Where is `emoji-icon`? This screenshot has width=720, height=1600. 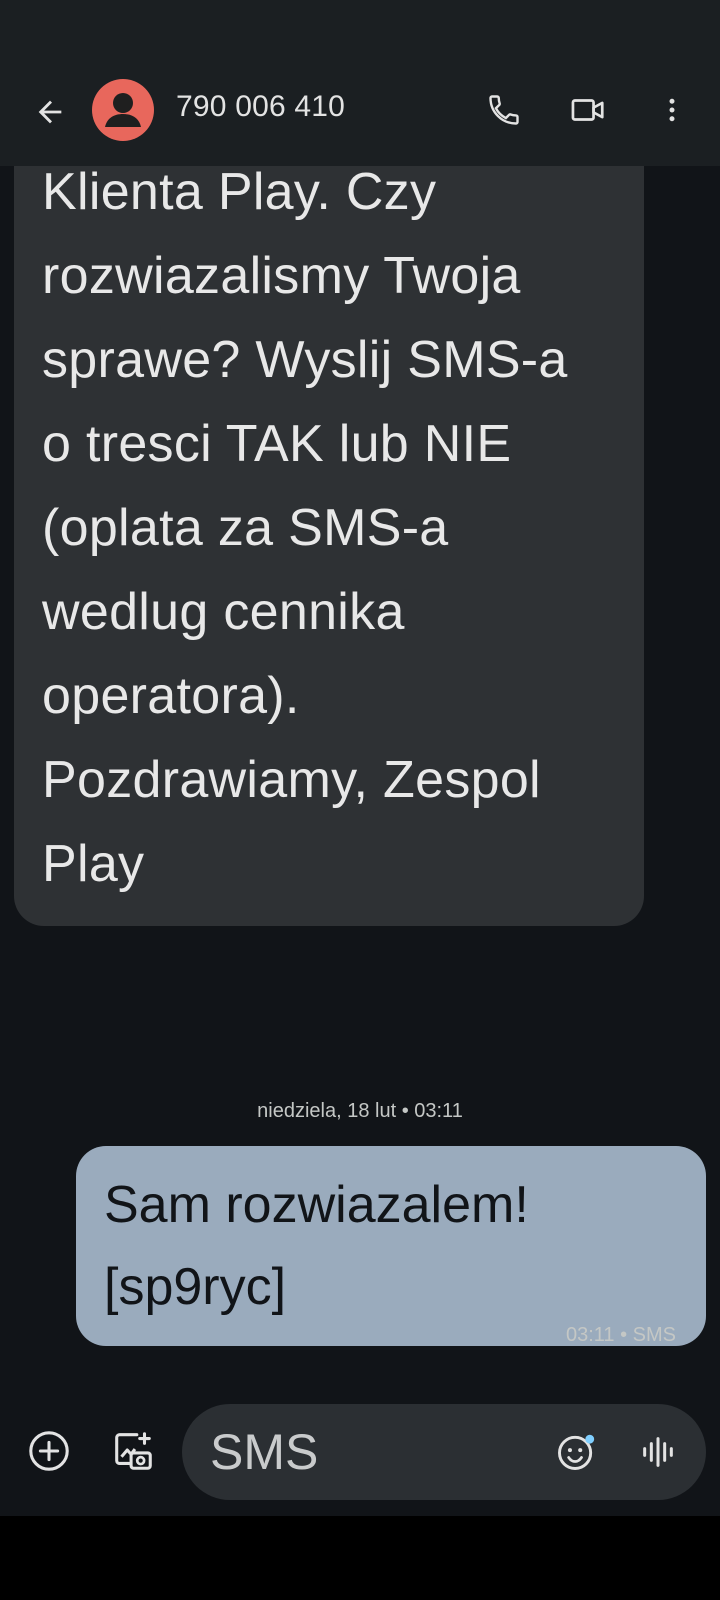
emoji-icon is located at coordinates (576, 1452).